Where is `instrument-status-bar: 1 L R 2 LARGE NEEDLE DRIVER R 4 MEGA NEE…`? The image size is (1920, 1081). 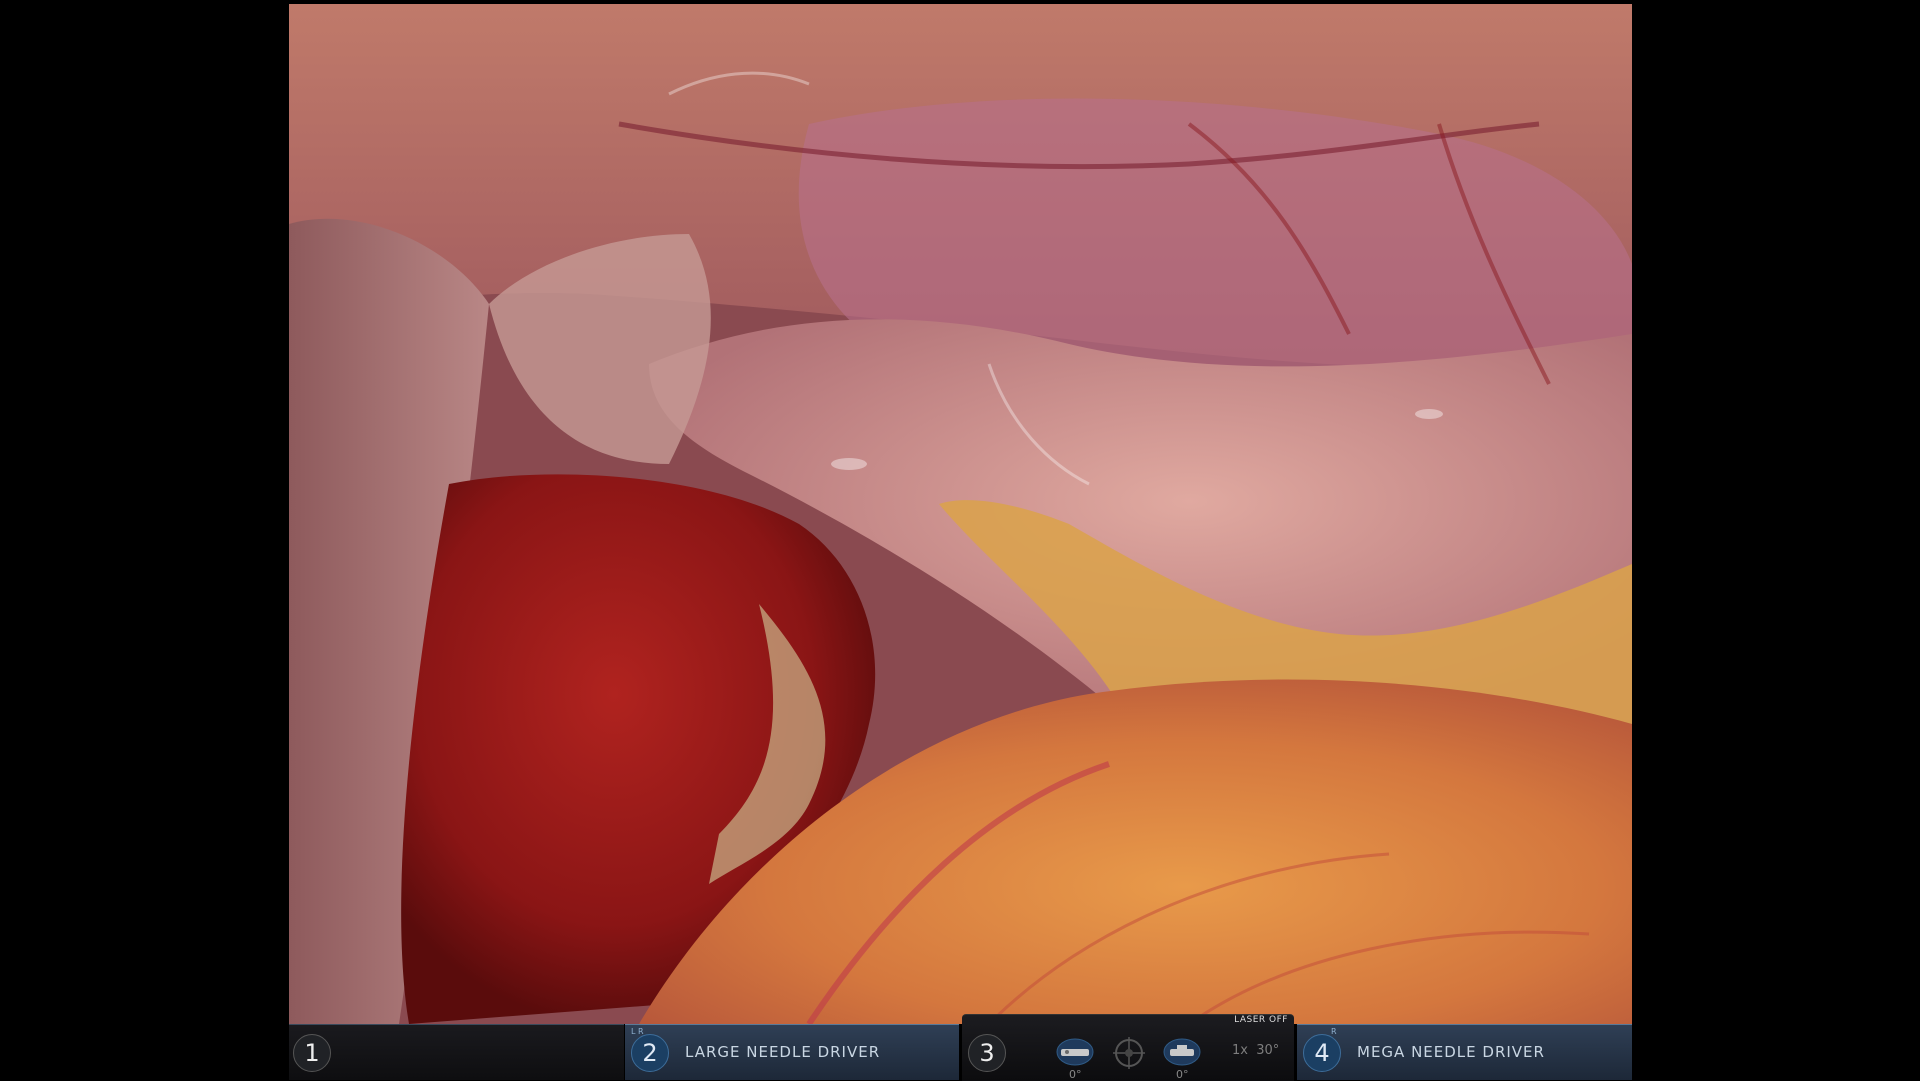
instrument-status-bar: 1 L R 2 LARGE NEEDLE DRIVER R 4 MEGA NEE… is located at coordinates (960, 1052).